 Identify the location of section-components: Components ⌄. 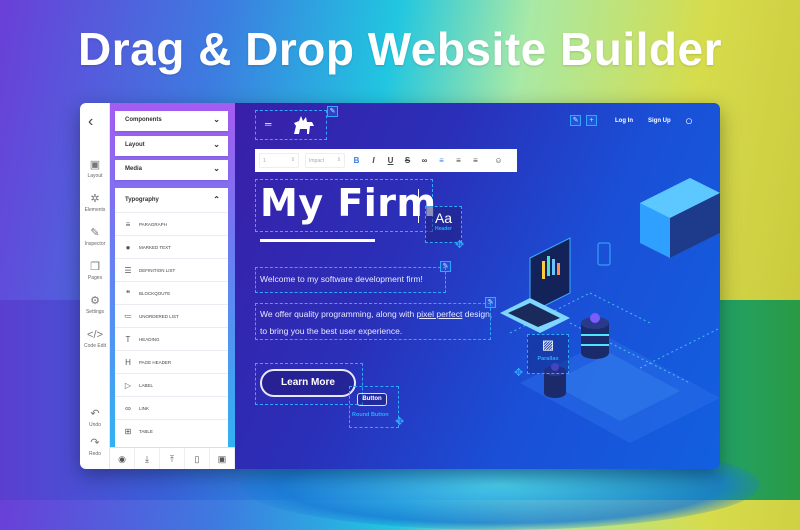
(171, 121).